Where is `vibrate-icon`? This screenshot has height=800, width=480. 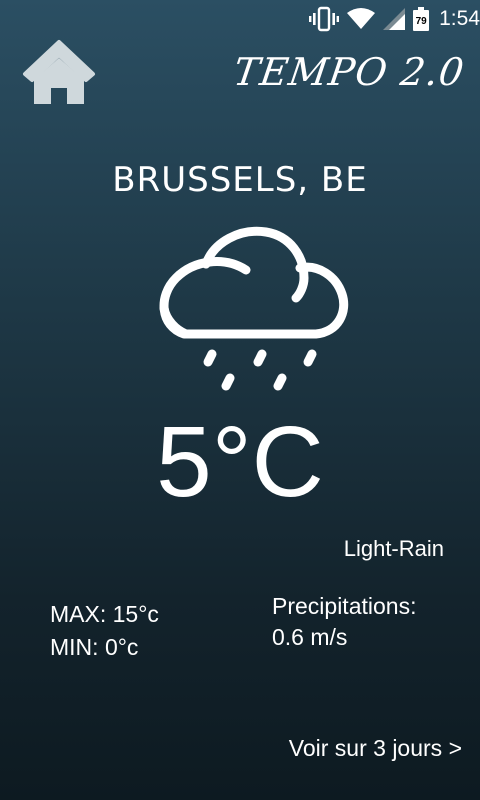 vibrate-icon is located at coordinates (324, 19).